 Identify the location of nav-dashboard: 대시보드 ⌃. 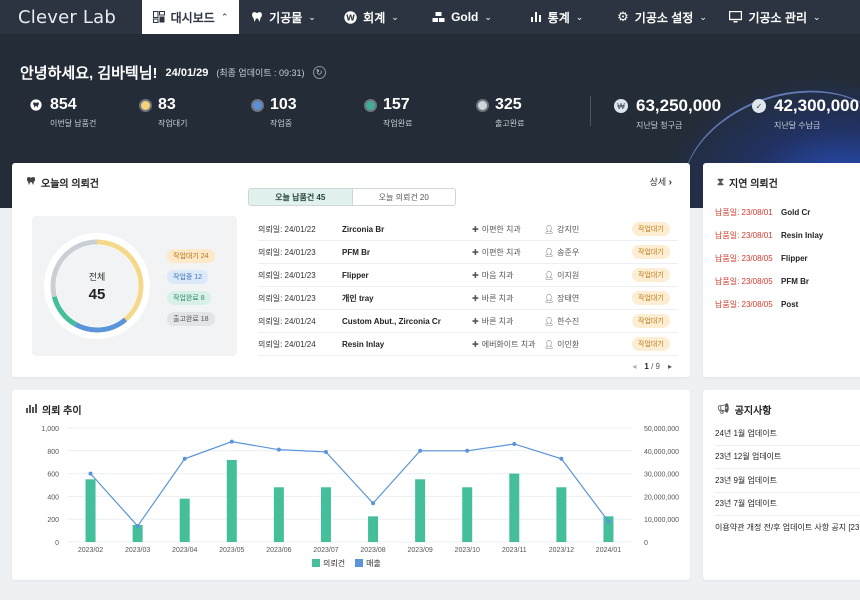
(190, 17).